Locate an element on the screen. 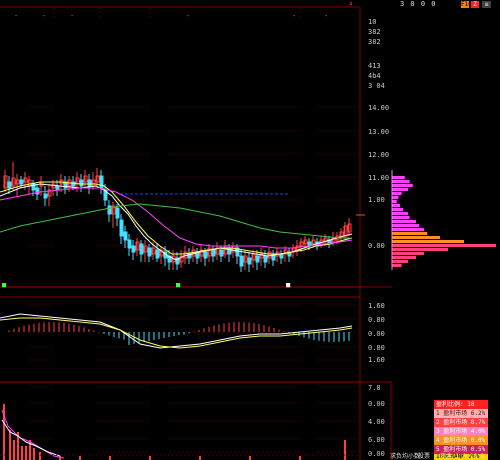 The width and height of the screenshot is (500, 460). pane-marker-mid: ■ is located at coordinates (178, 285).